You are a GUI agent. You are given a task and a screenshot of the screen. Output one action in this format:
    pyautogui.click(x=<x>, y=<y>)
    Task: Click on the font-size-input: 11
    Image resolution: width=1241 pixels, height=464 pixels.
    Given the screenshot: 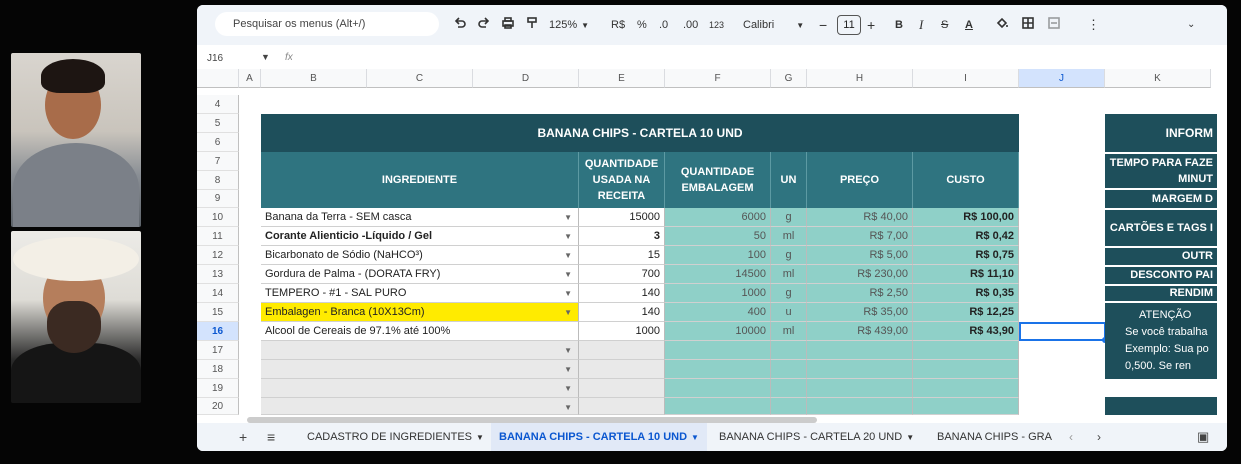 What is the action you would take?
    pyautogui.click(x=849, y=25)
    